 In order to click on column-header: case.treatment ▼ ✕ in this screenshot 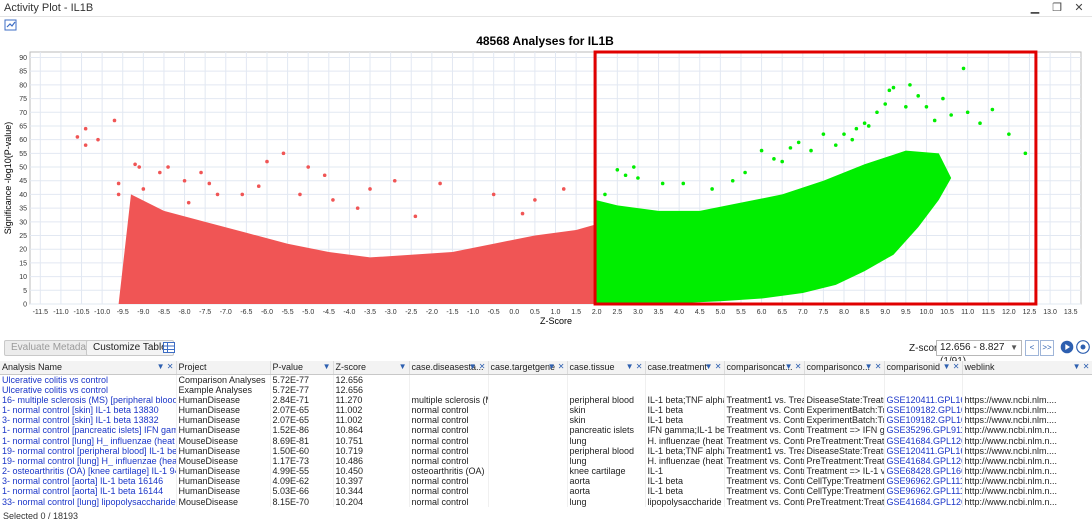, I will do `click(685, 368)`.